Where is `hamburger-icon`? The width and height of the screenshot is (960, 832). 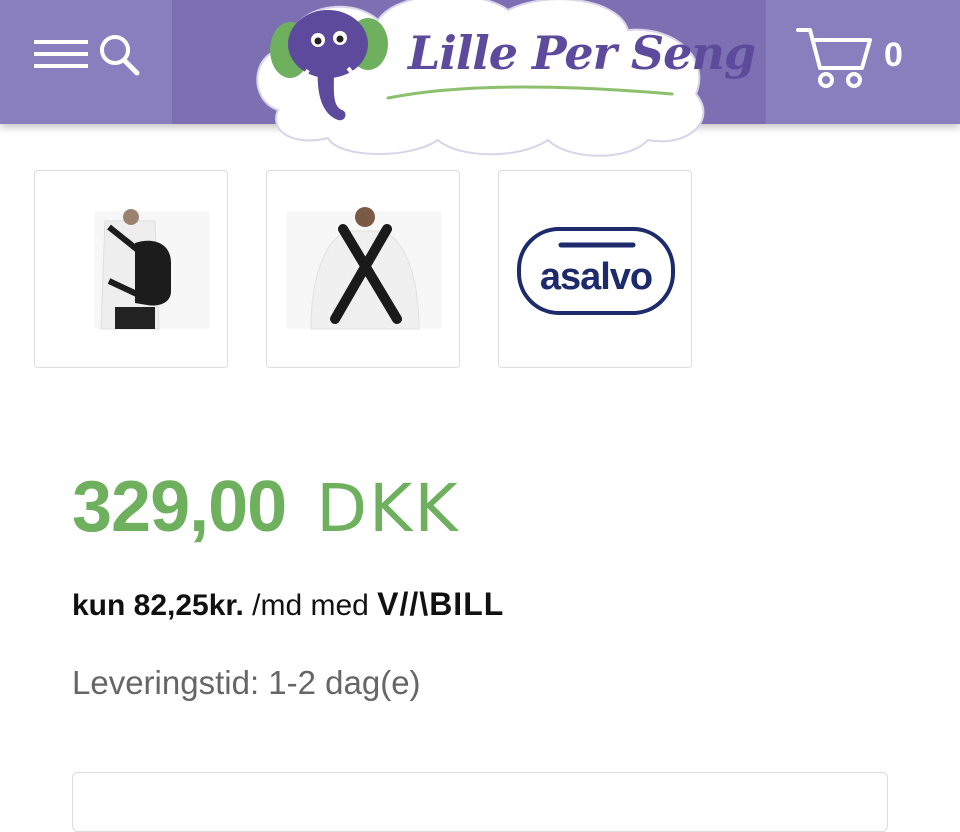 hamburger-icon is located at coordinates (61, 54).